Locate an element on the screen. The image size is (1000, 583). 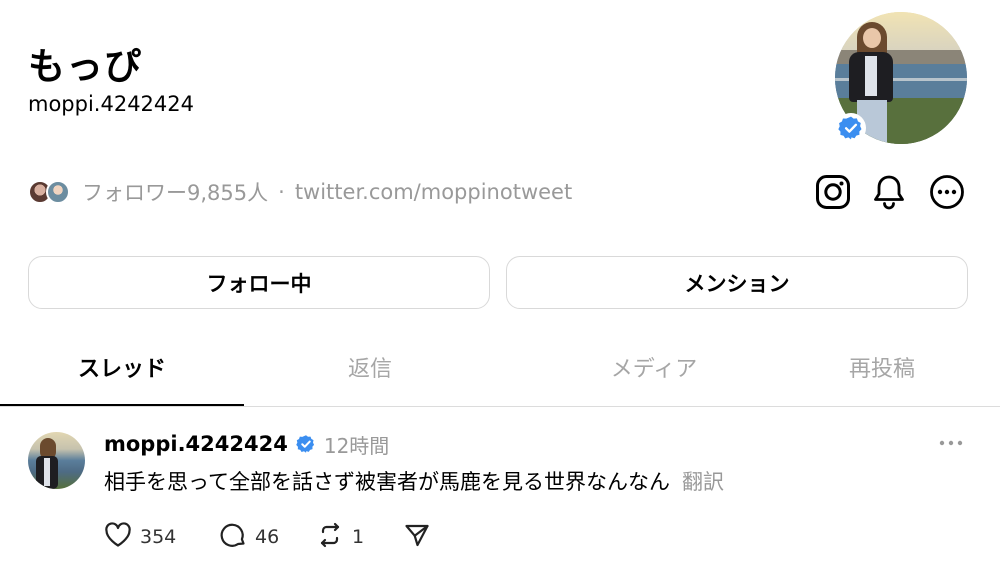
repost-icon is located at coordinates (330, 537).